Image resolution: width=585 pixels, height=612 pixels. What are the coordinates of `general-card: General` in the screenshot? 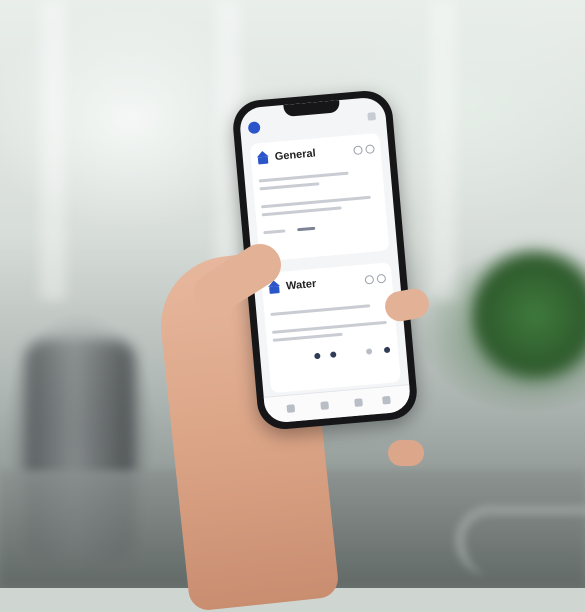 It's located at (319, 197).